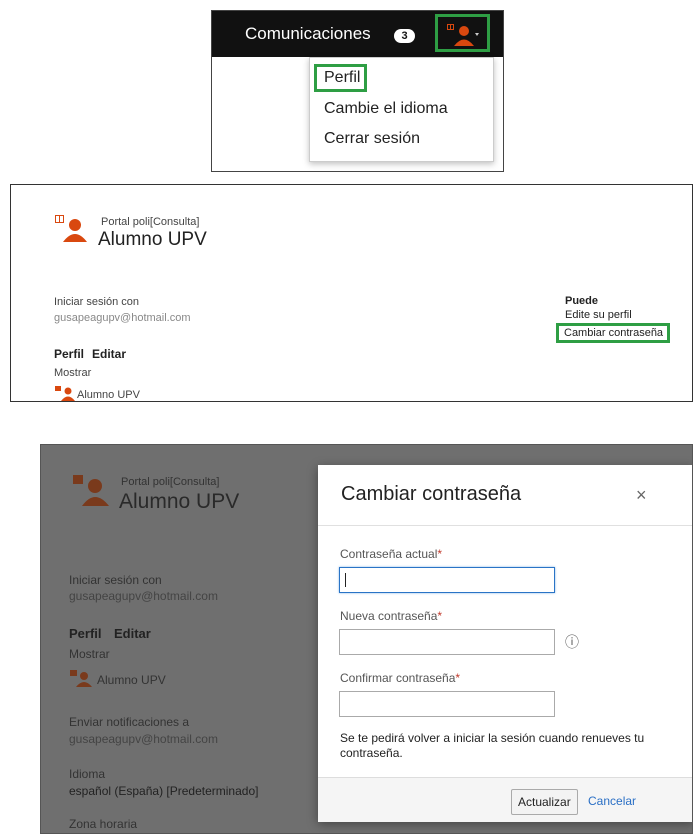 The width and height of the screenshot is (693, 834). Describe the element at coordinates (129, 722) in the screenshot. I see `notif-label-dimmed: Enviar notificaciones a` at that location.